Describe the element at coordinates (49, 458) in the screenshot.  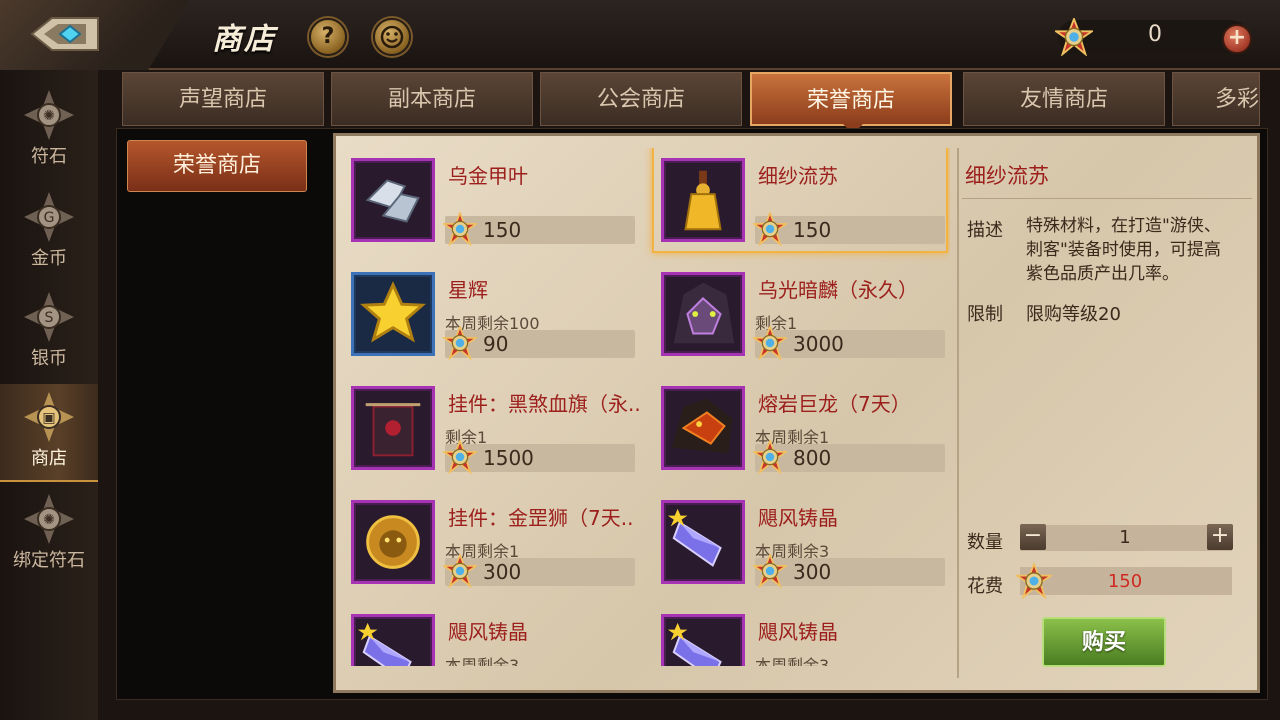
I see `sidebar-item-label: 商店` at that location.